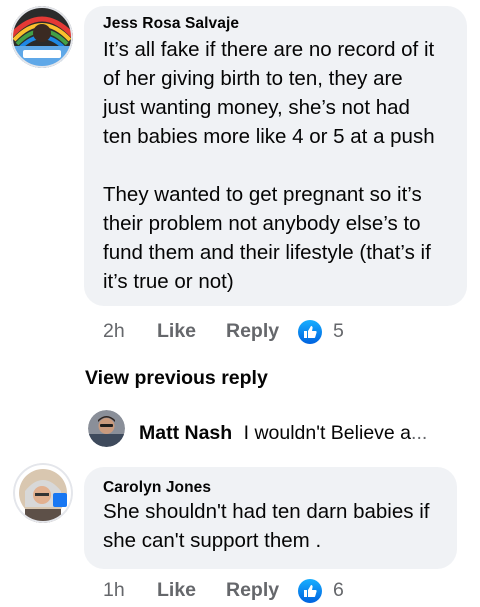 The height and width of the screenshot is (607, 480). What do you see at coordinates (338, 331) in the screenshot?
I see `reaction-count-jess: 5` at bounding box center [338, 331].